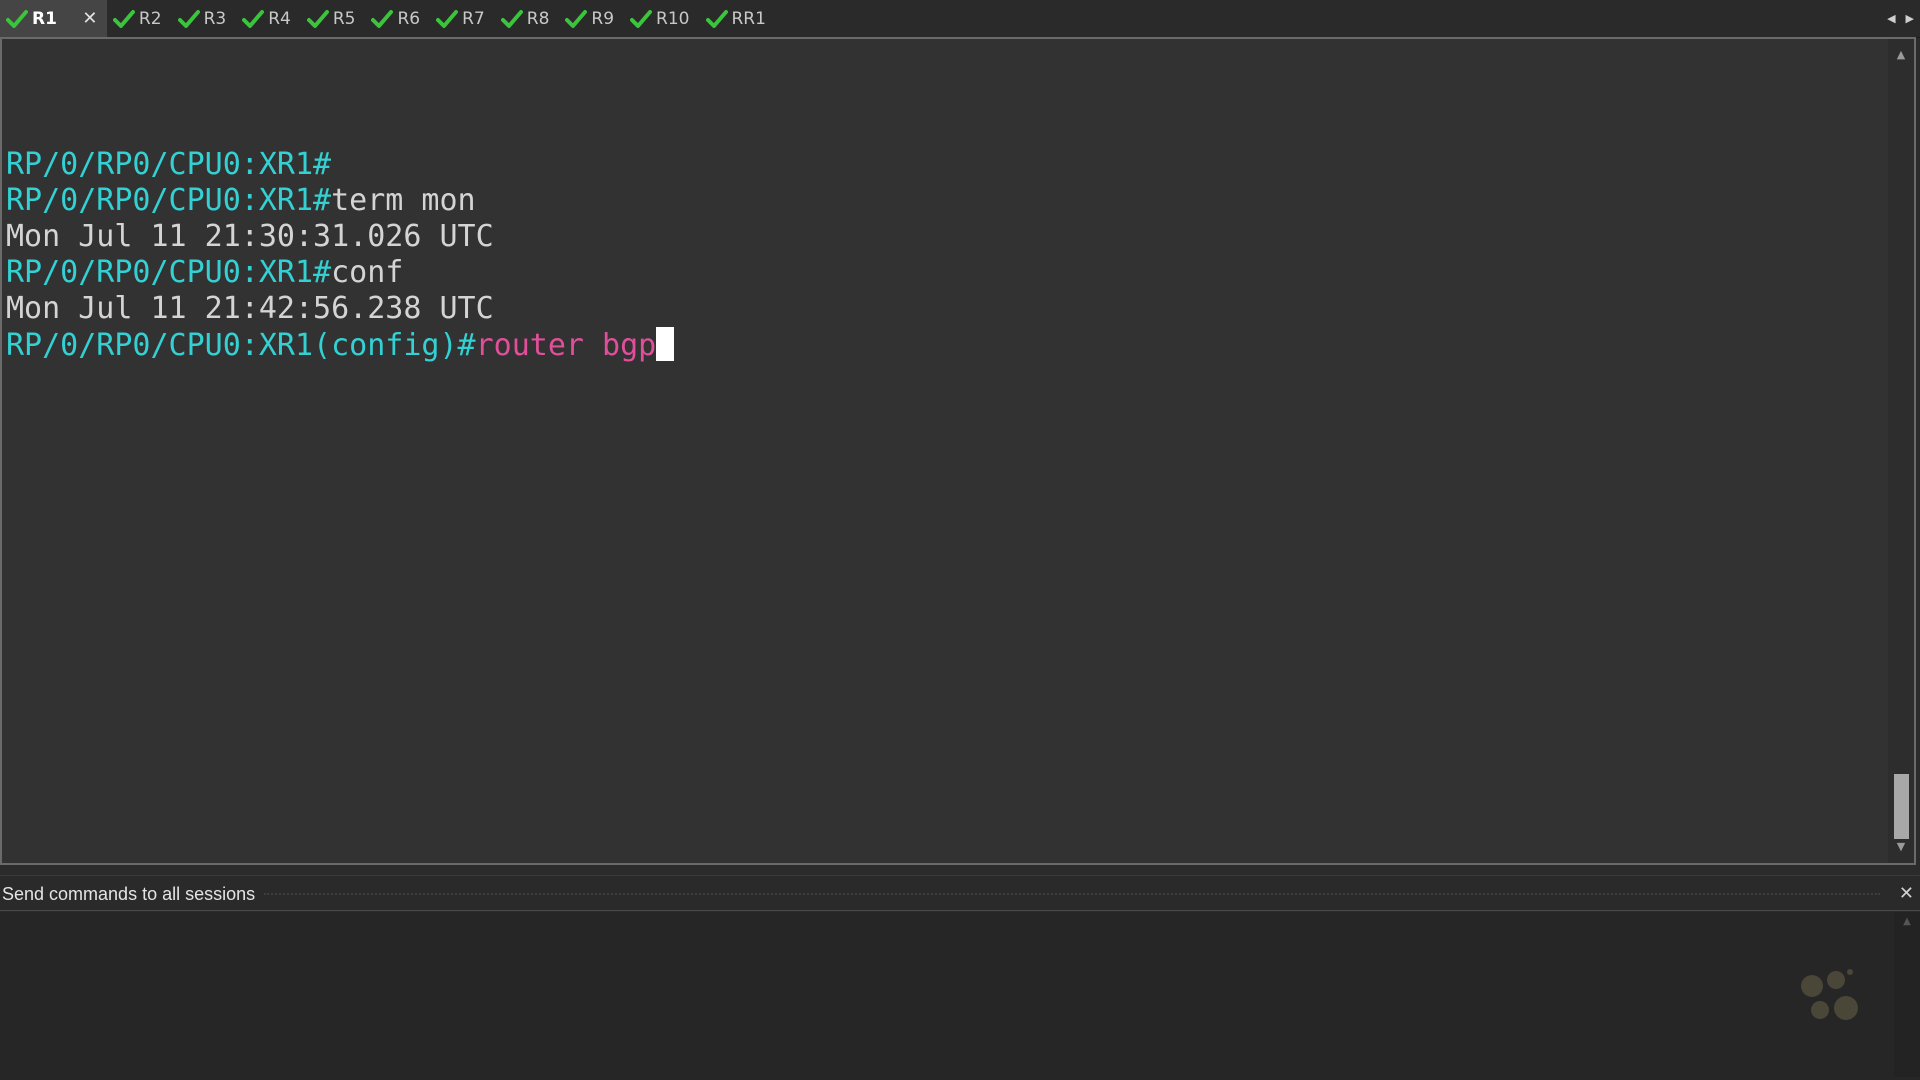 This screenshot has width=1920, height=1080. What do you see at coordinates (1072, 894) in the screenshot?
I see `panel-grip` at bounding box center [1072, 894].